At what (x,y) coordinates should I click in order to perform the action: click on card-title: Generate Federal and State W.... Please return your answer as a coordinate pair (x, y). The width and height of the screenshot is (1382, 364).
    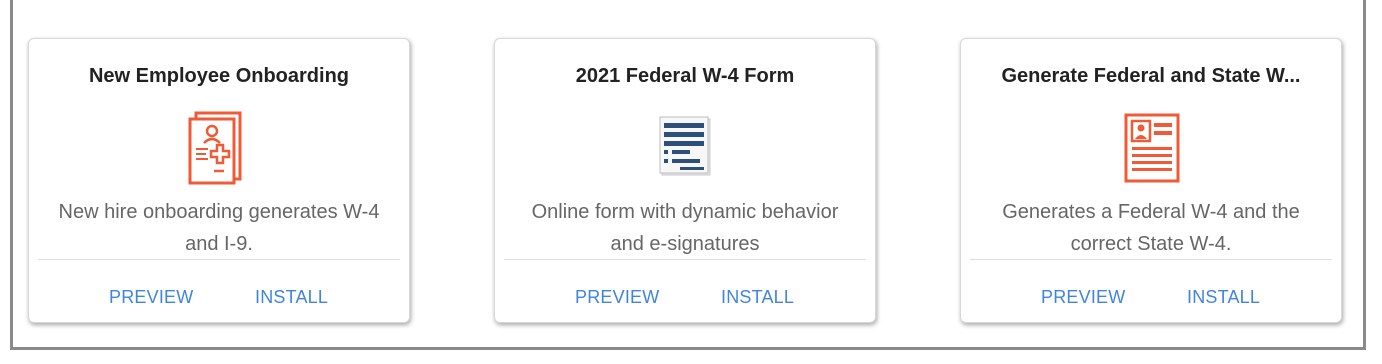
    Looking at the image, I should click on (1151, 76).